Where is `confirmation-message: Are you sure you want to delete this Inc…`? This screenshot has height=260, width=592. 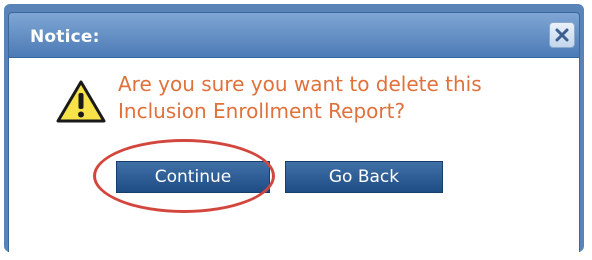 confirmation-message: Are you sure you want to delete this Inc… is located at coordinates (300, 97).